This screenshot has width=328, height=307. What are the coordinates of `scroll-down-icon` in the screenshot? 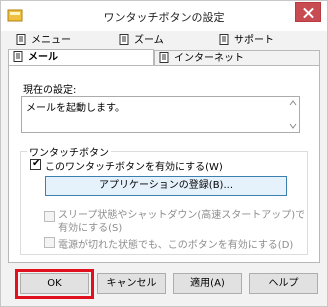 It's located at (293, 126).